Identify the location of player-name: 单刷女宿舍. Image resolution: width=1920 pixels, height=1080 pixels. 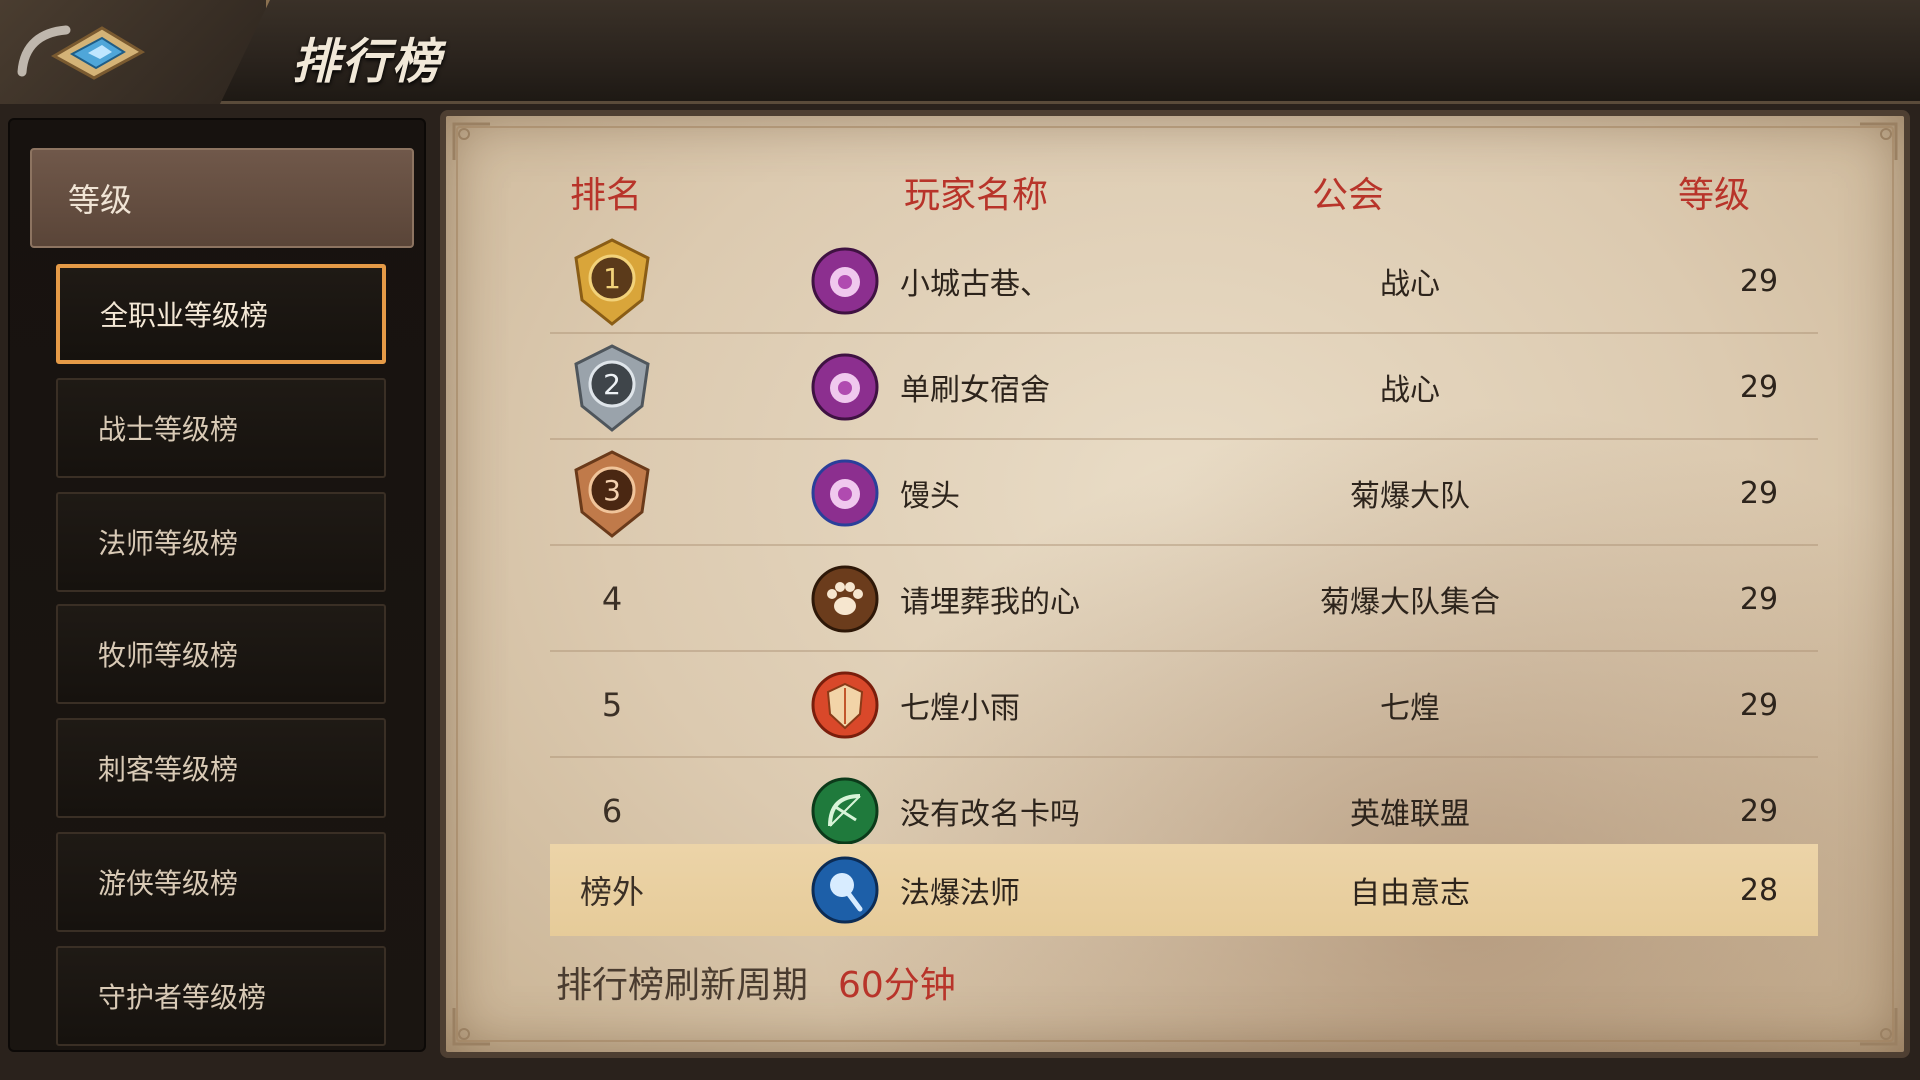
(975, 390).